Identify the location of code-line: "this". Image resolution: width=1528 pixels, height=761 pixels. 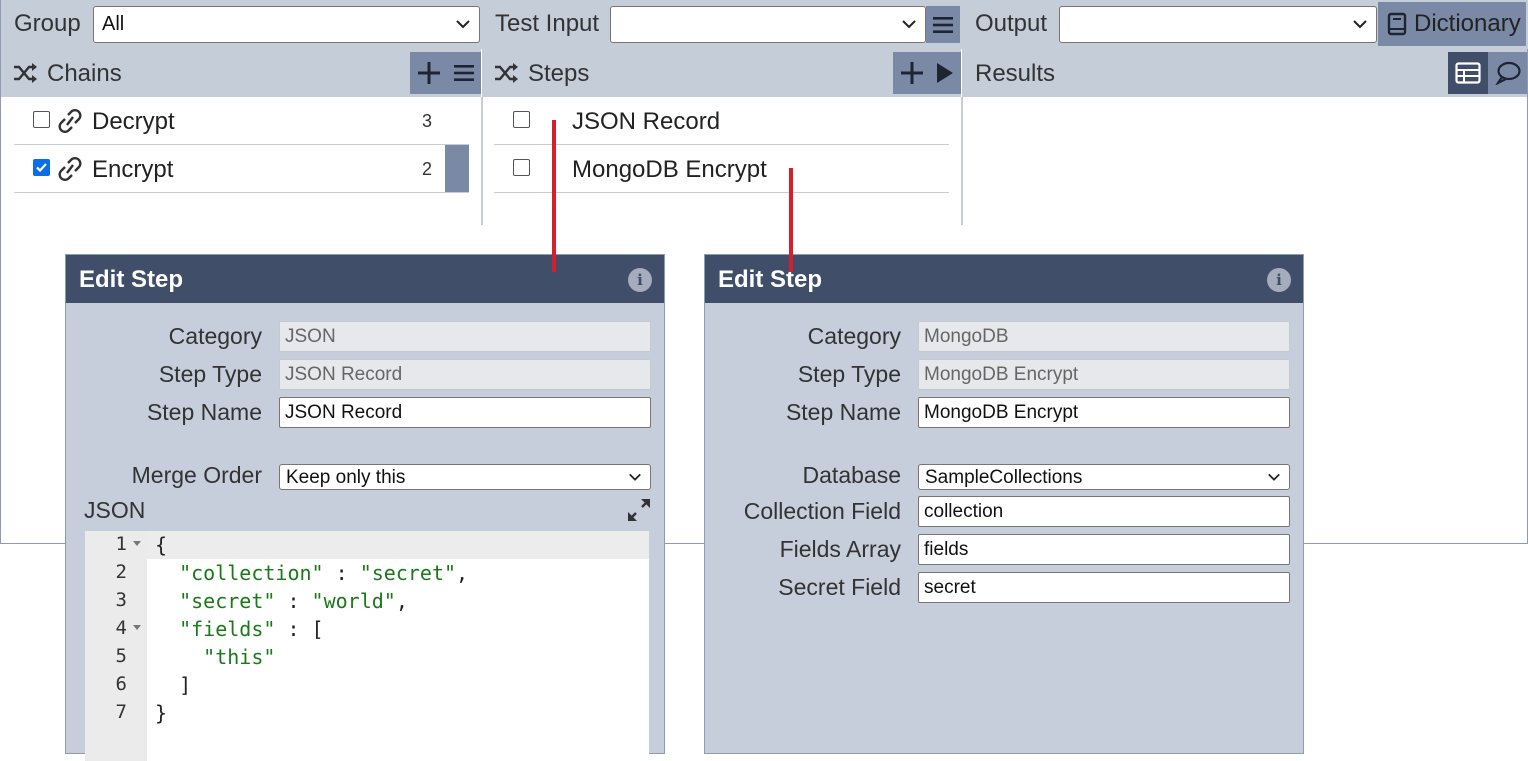
(239, 657).